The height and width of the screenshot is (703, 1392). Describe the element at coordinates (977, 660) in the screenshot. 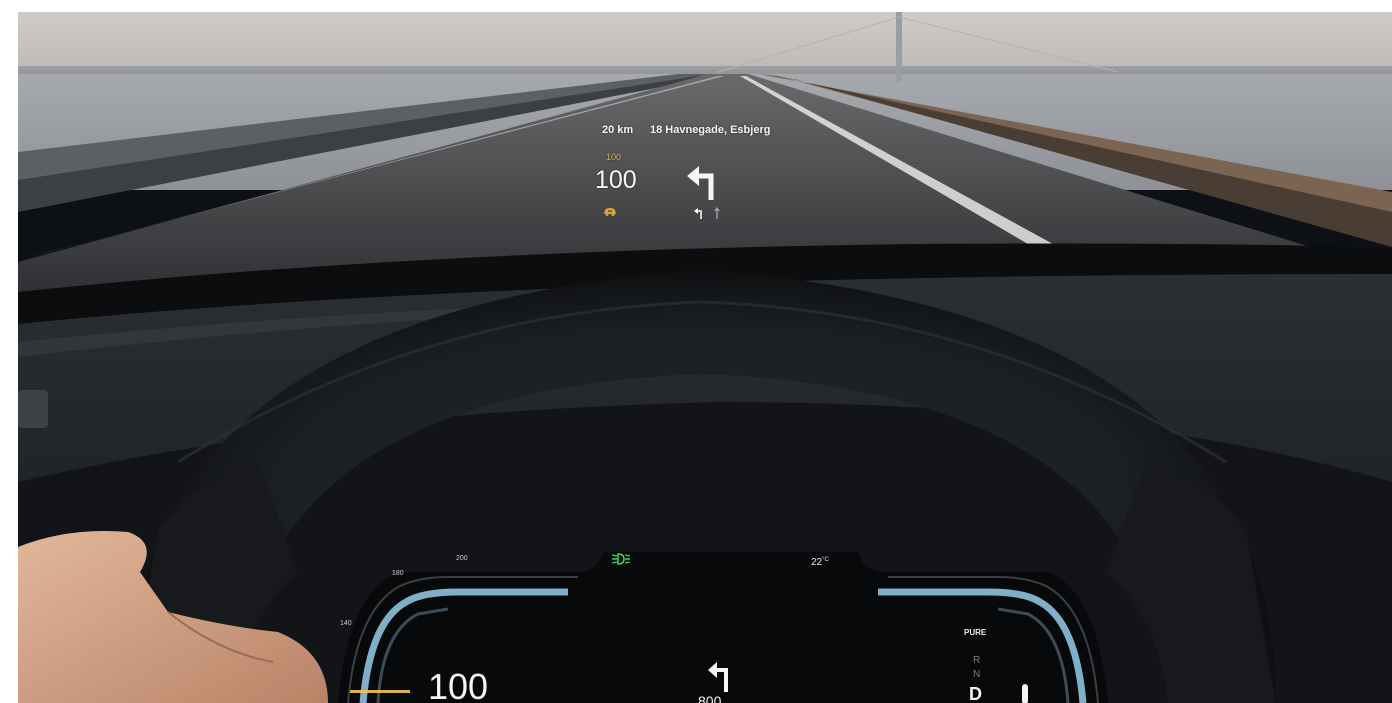

I see `gear-r: R` at that location.